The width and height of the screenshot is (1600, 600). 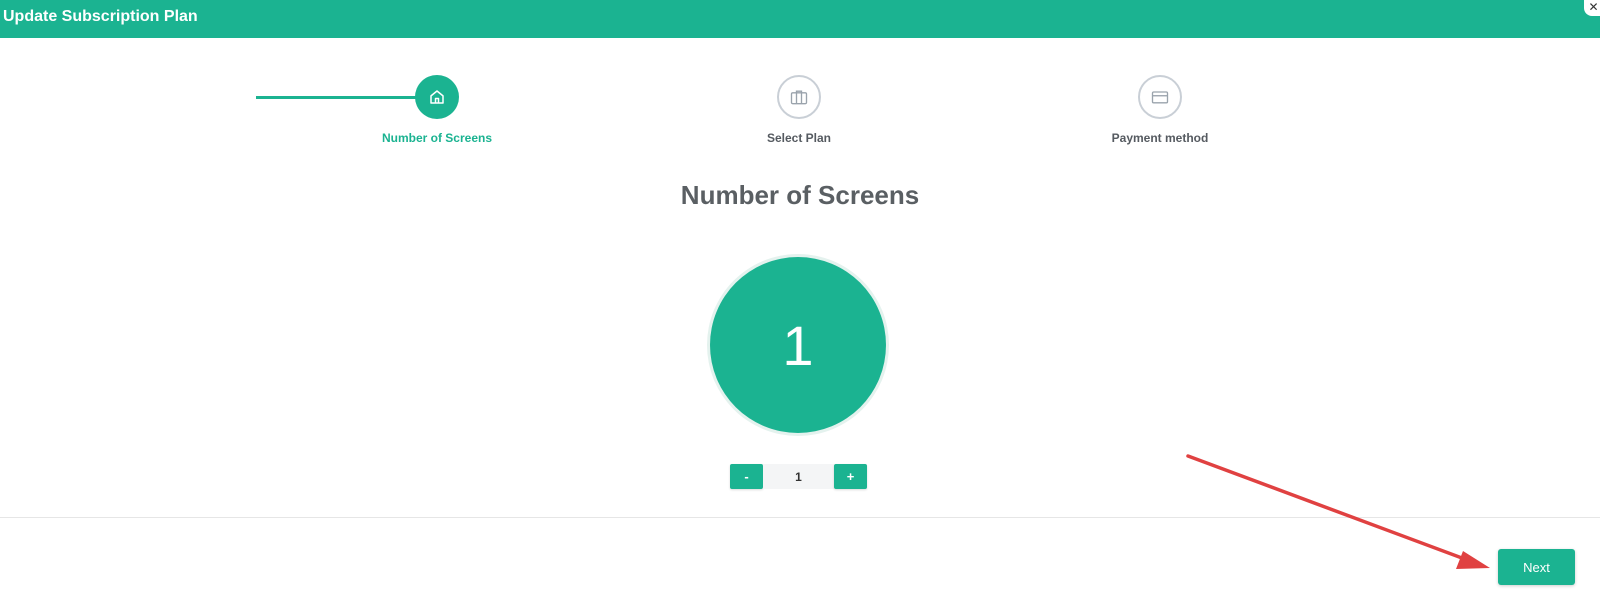 I want to click on briefcase-icon, so click(x=799, y=97).